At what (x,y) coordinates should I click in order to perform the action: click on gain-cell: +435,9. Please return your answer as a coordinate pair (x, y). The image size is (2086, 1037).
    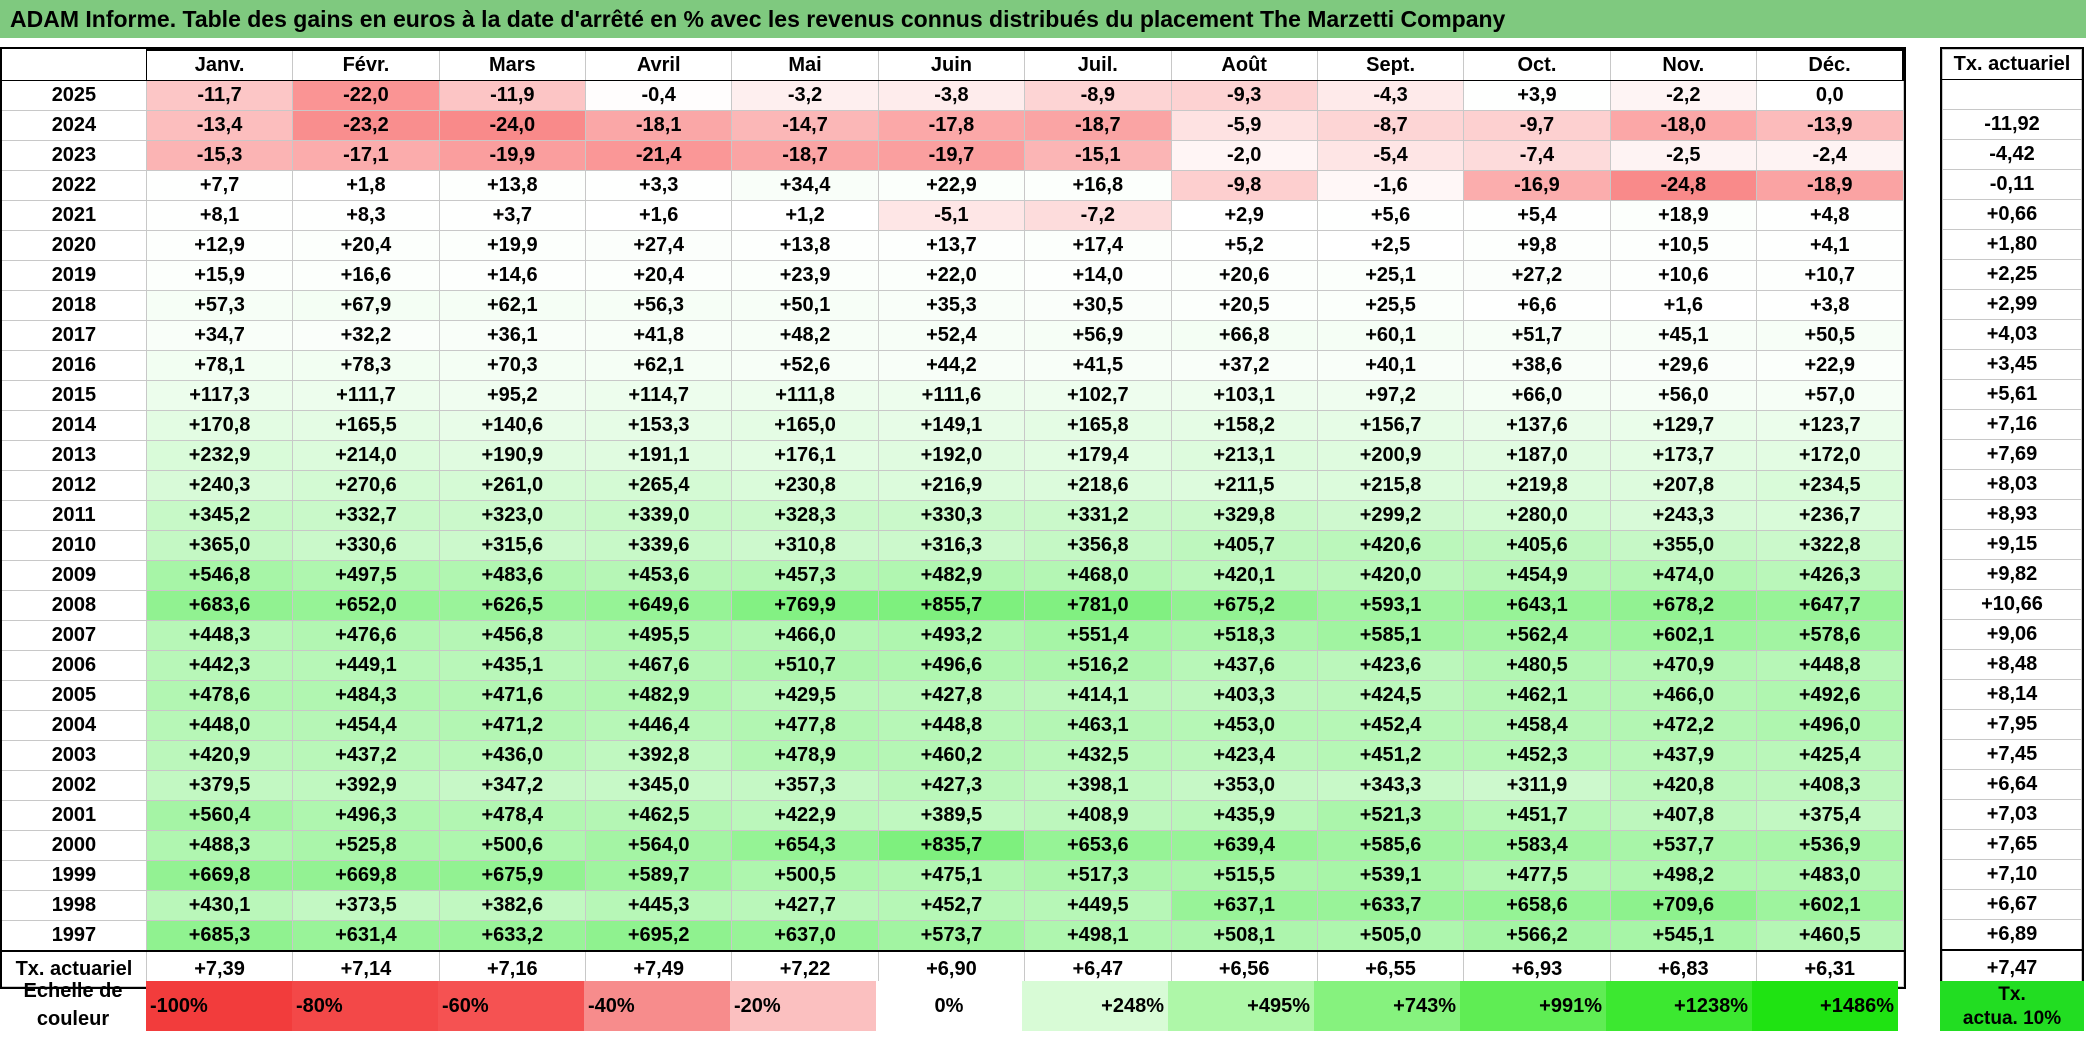
    Looking at the image, I should click on (1244, 815).